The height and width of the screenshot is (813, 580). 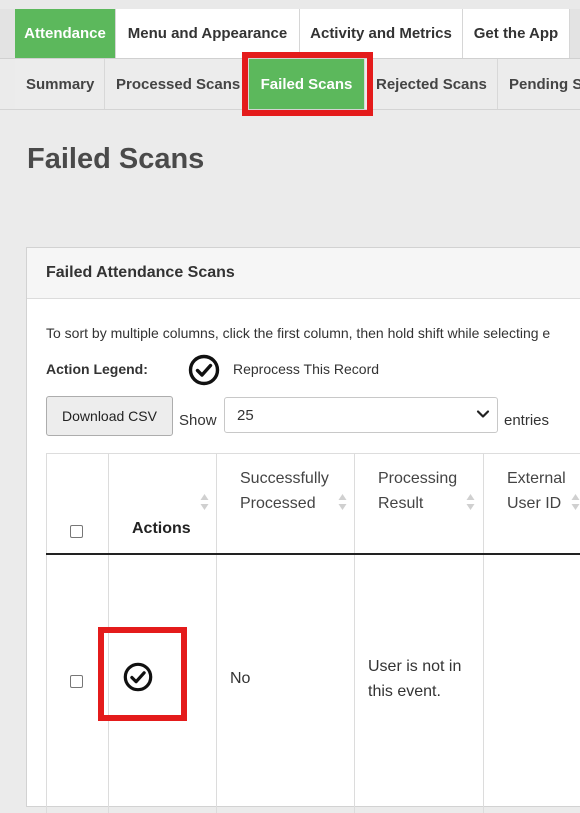 I want to click on download-csv-button: Download CSV, so click(x=109, y=416).